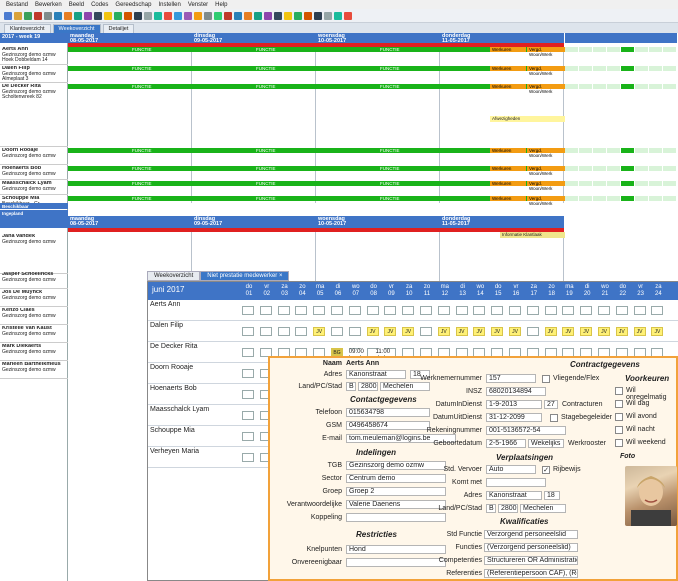  Describe the element at coordinates (514, 417) in the screenshot. I see `datuit-field: 31-12-2099` at that location.